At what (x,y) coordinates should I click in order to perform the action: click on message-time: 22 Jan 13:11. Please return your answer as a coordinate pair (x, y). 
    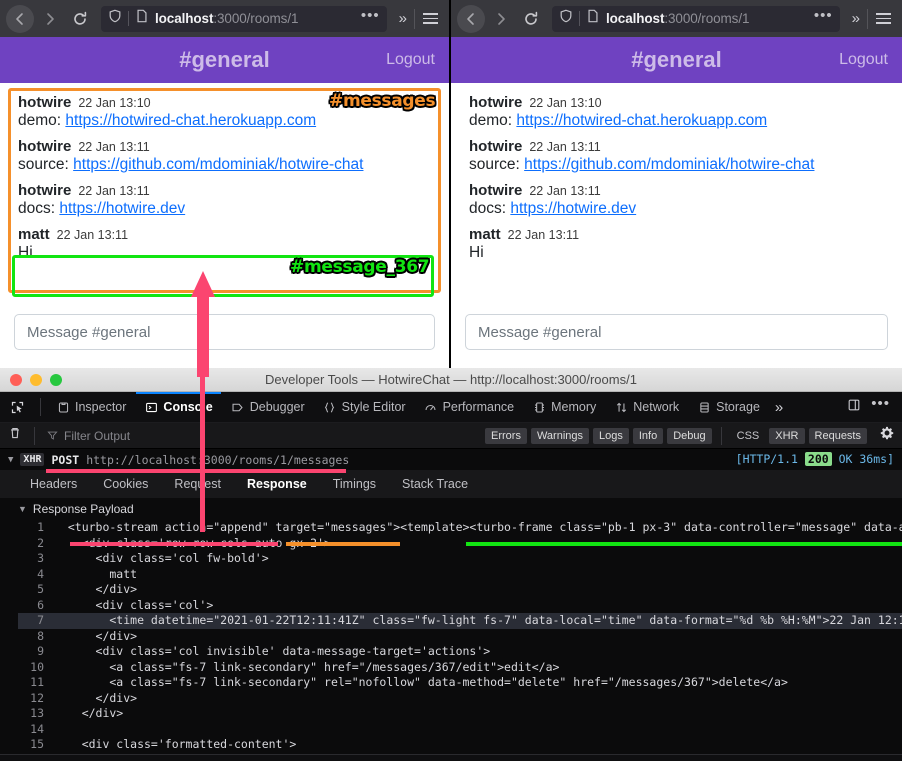
    Looking at the image, I should click on (543, 235).